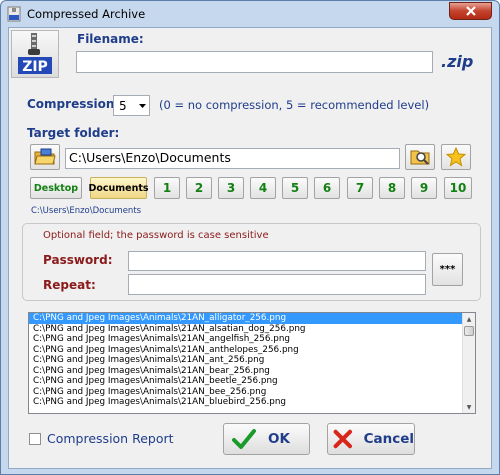  I want to click on scroll-down-icon: ▼, so click(469, 407).